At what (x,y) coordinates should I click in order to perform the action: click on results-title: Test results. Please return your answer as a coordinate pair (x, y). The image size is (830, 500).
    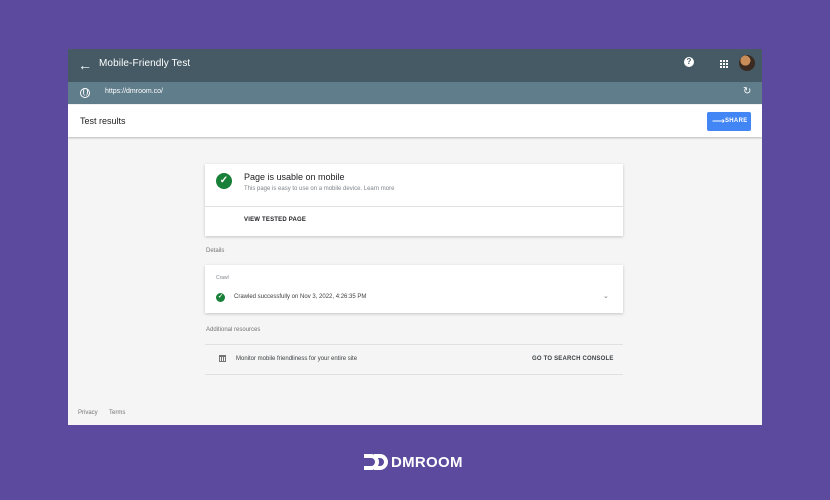
    Looking at the image, I should click on (103, 121).